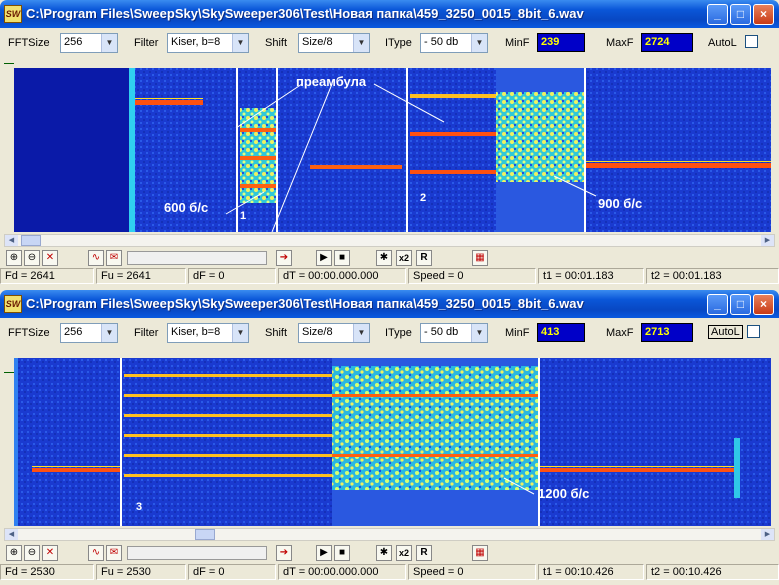 The width and height of the screenshot is (779, 585). I want to click on filter-label: Filter, so click(146, 43).